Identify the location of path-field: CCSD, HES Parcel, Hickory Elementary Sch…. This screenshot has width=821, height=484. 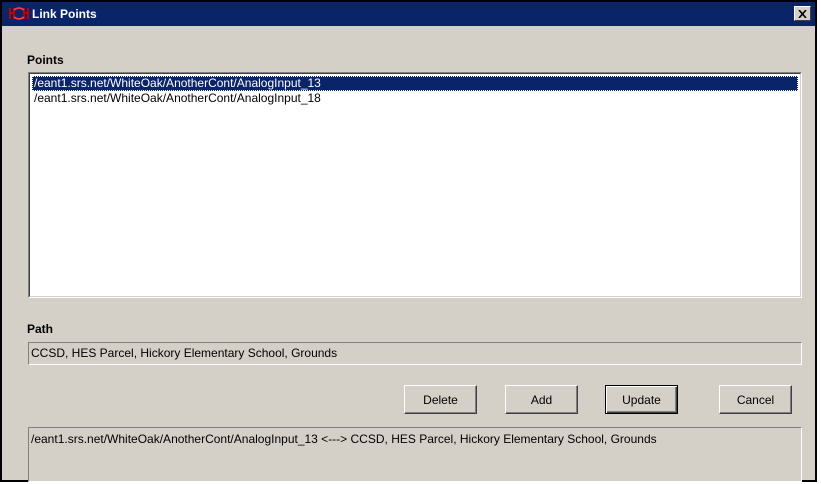
(415, 353).